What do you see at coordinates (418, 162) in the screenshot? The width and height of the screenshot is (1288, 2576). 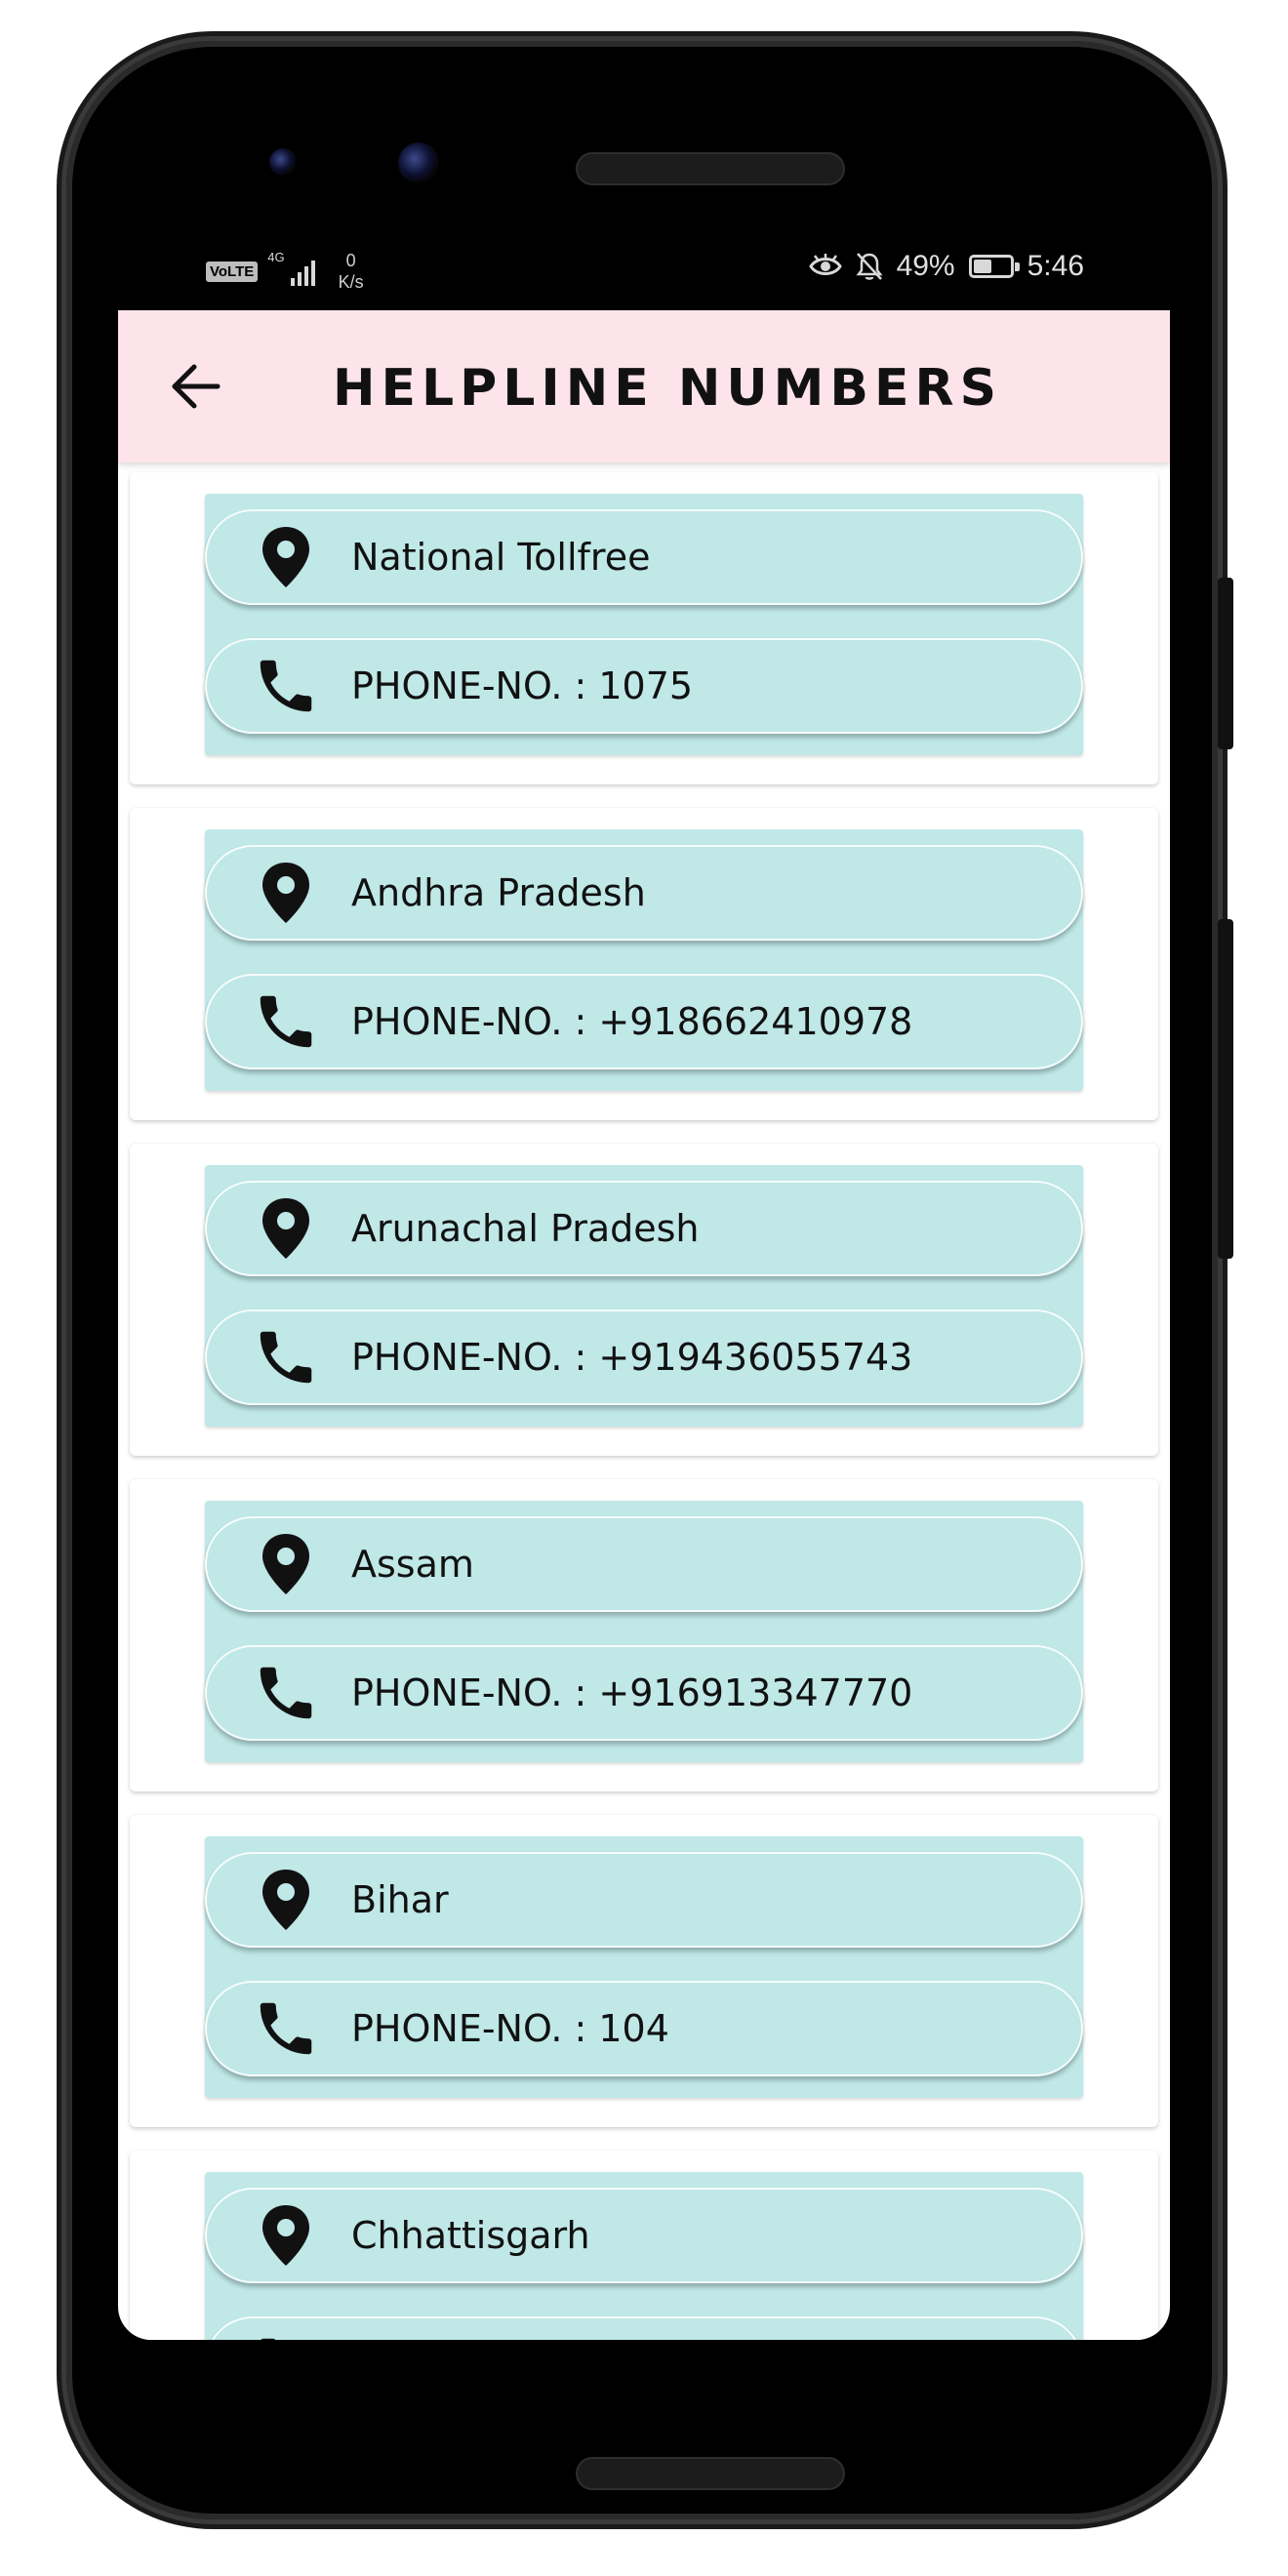 I see `front-camera-right` at bounding box center [418, 162].